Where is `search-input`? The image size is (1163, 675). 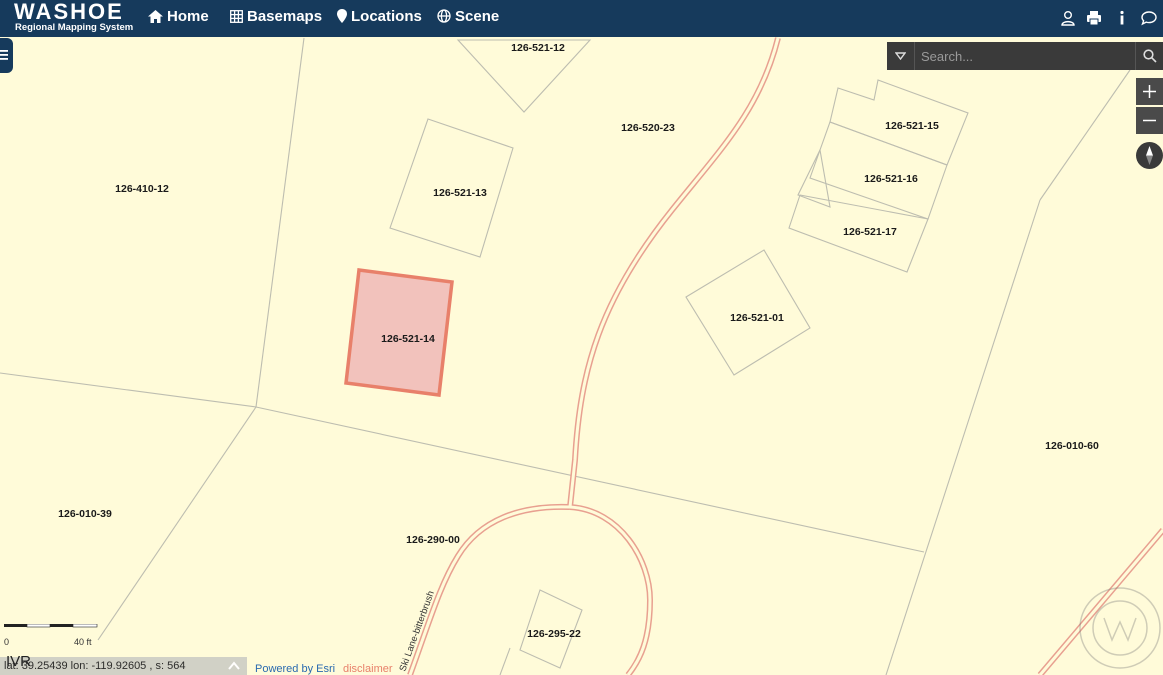
search-input is located at coordinates (1024, 56).